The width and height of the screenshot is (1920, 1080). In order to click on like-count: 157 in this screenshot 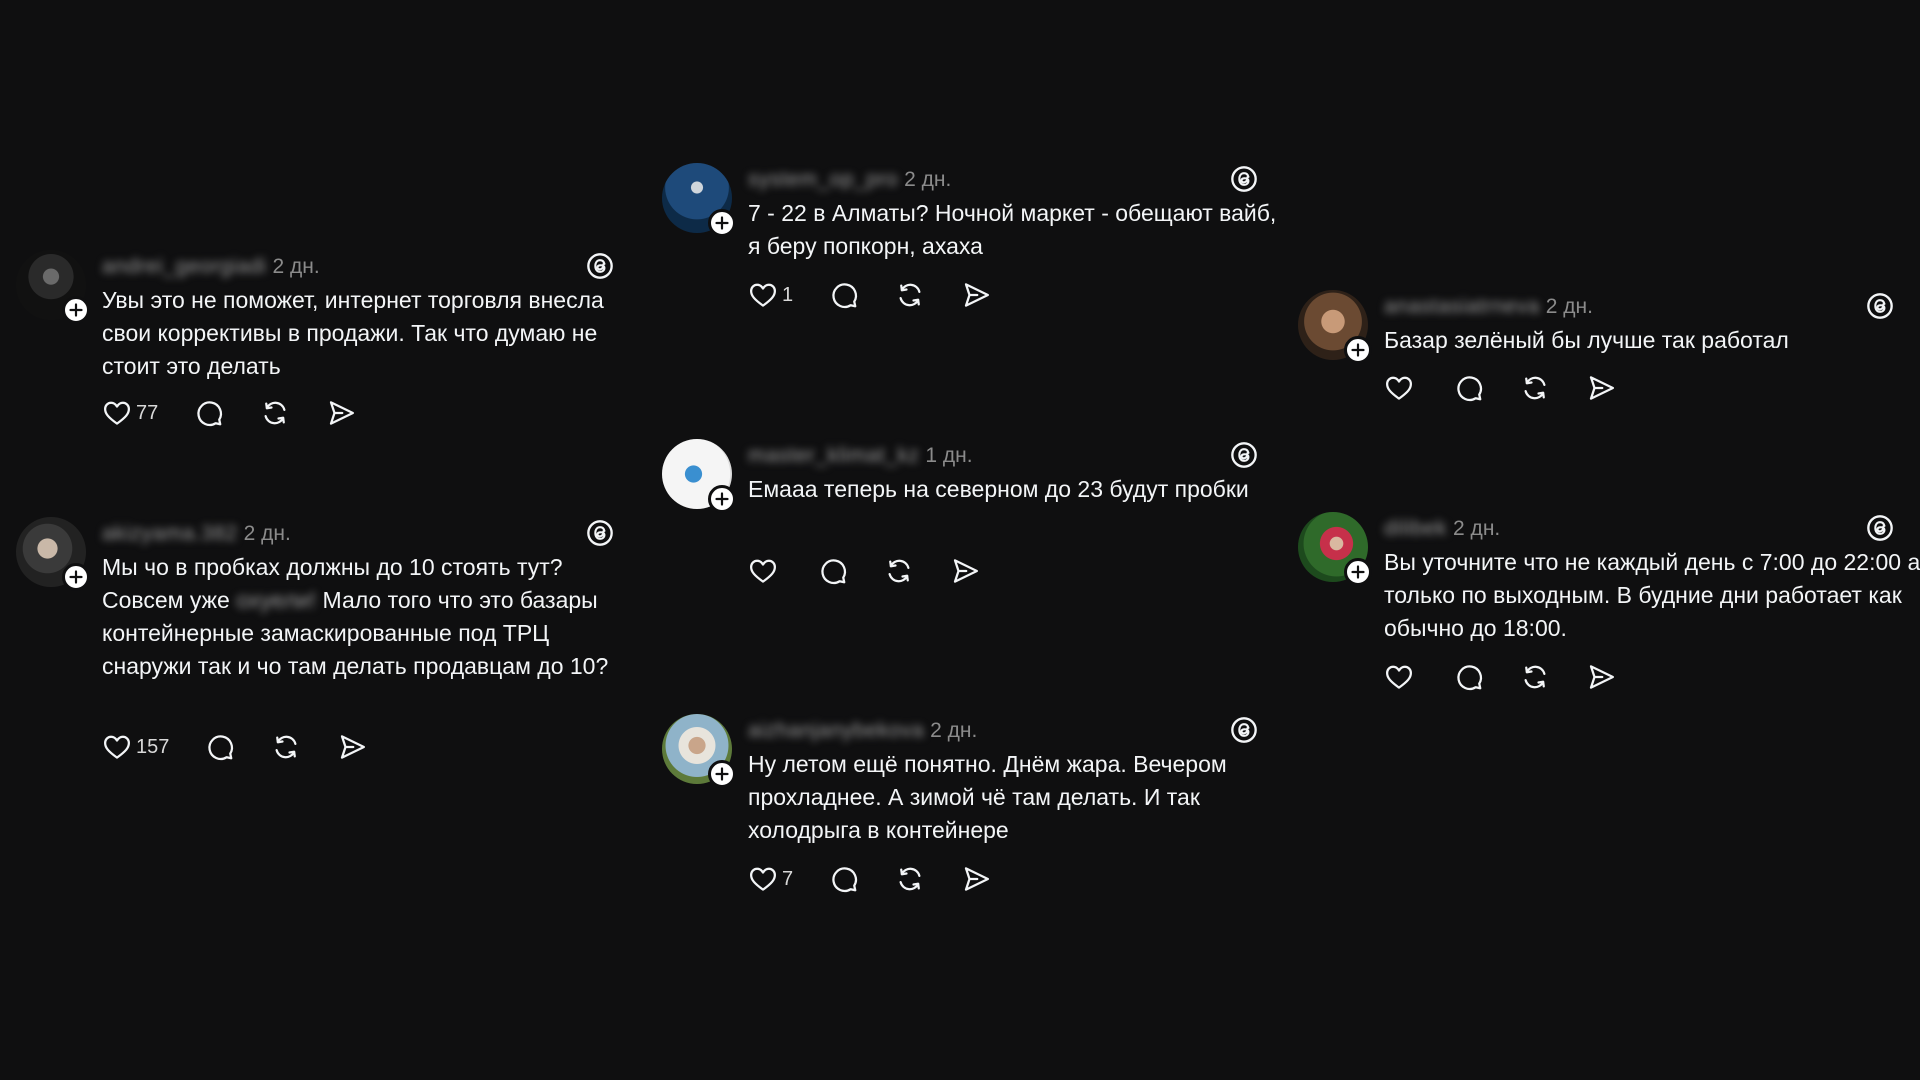, I will do `click(153, 746)`.